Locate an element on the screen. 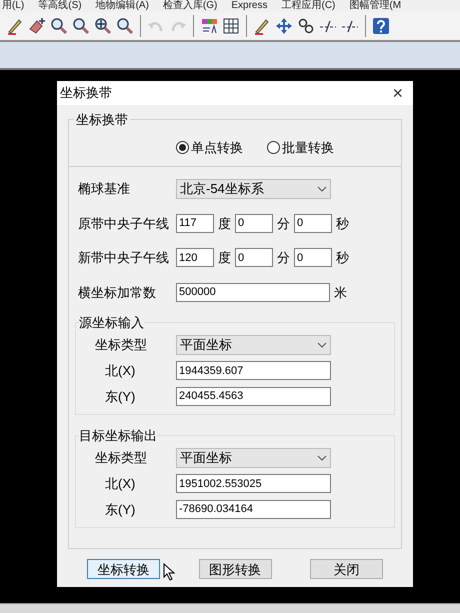 Image resolution: width=460 pixels, height=613 pixels. input-field: 1951002.553025 is located at coordinates (253, 484).